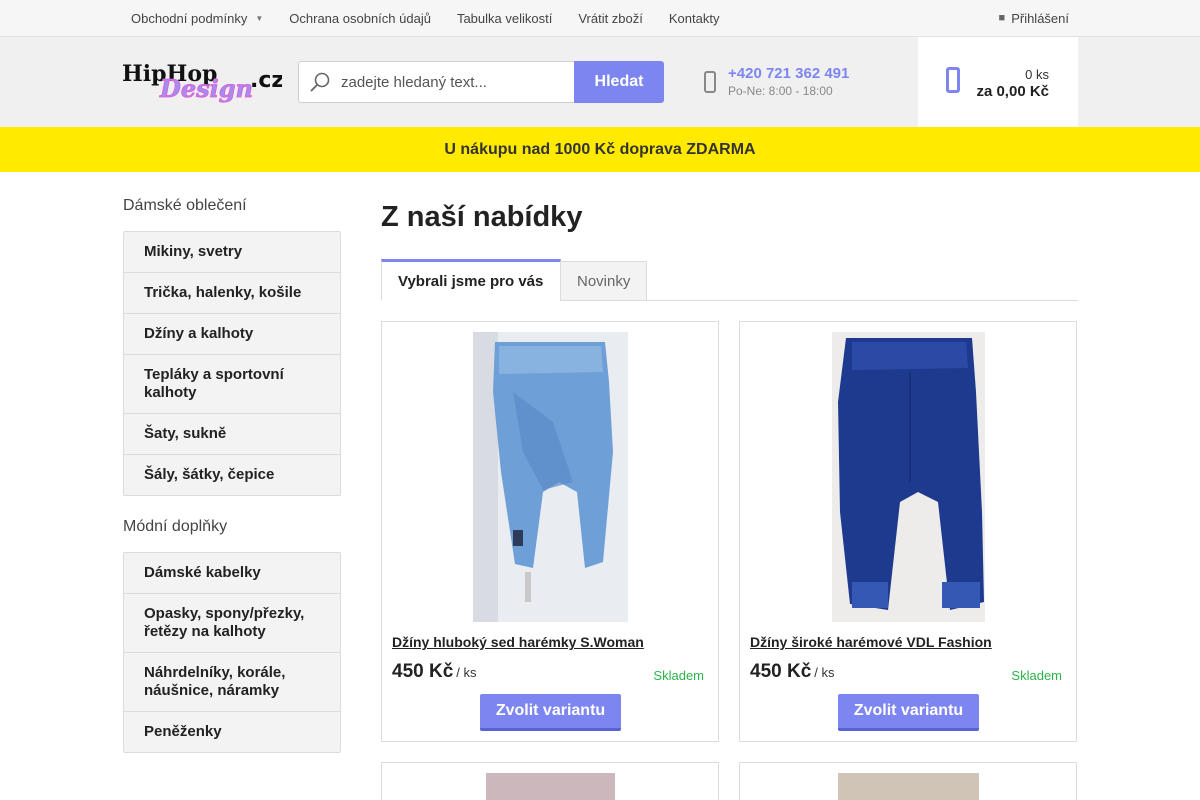  Describe the element at coordinates (189, 18) in the screenshot. I see `nav-link-terms-label: Obchodní podmínky` at that location.